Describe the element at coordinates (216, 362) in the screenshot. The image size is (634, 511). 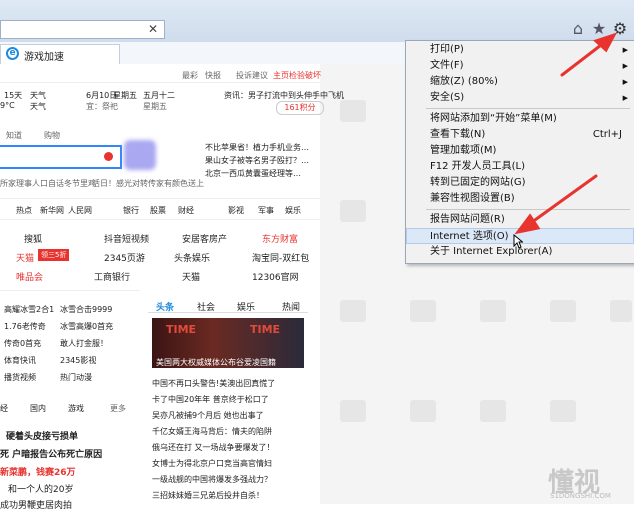
I see `news-image-caption: 美国两大权威媒体公布谷爱凌国籍` at that location.